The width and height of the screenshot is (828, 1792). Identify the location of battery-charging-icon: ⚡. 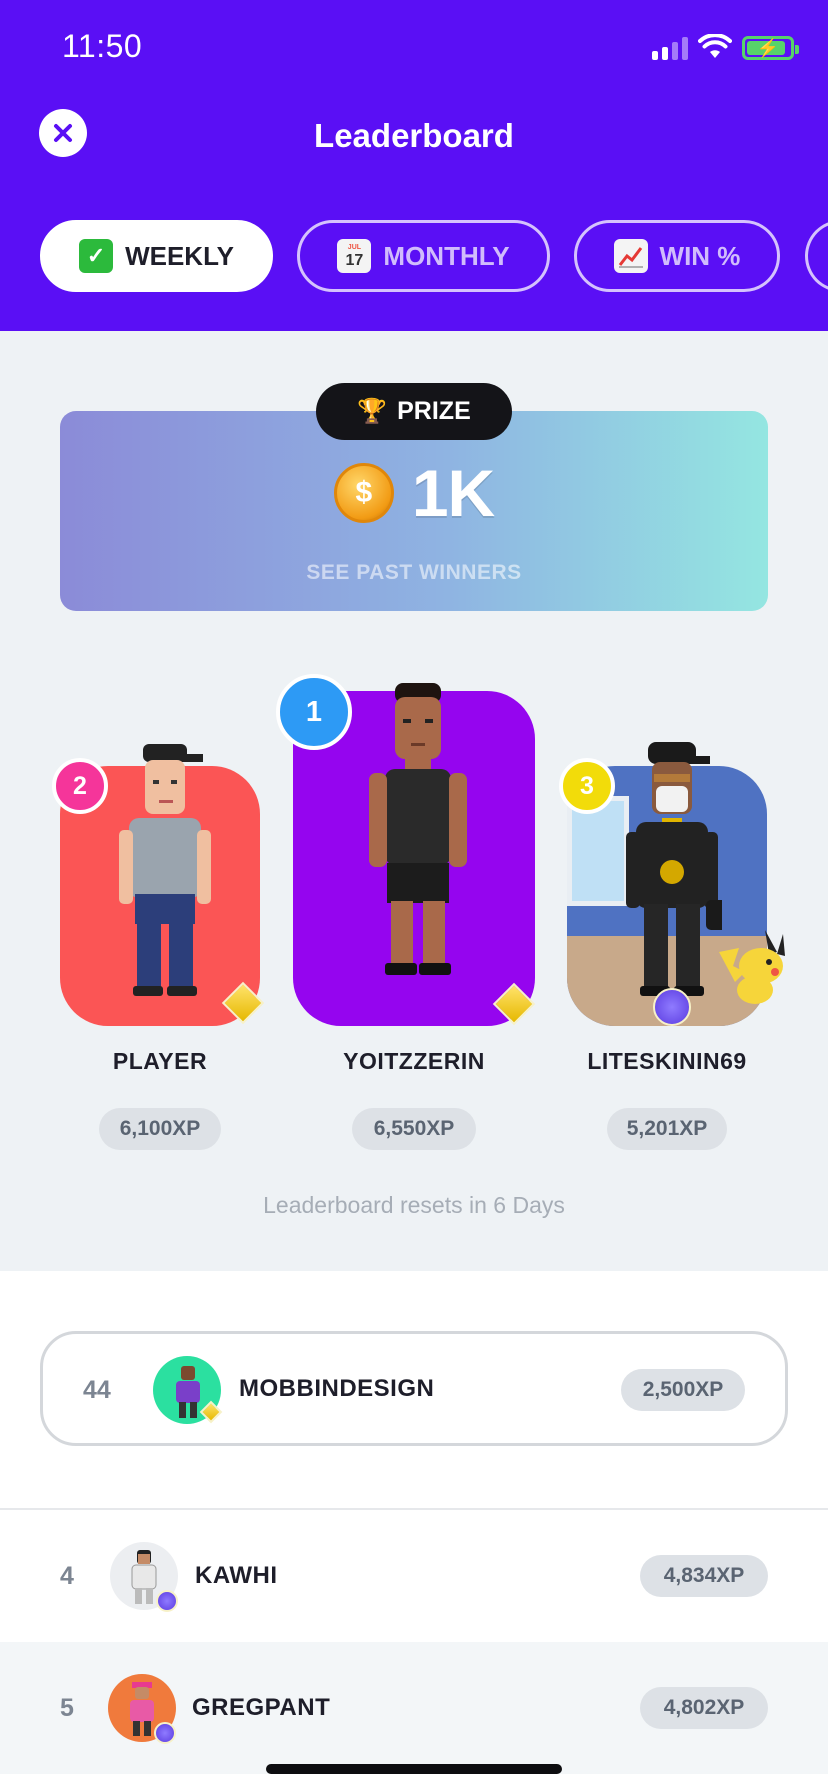
(770, 48).